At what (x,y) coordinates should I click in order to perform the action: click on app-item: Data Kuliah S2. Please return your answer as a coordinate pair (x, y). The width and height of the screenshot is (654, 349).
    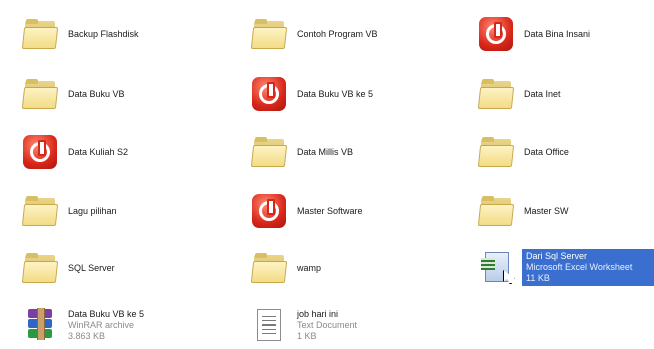
    Looking at the image, I should click on (113, 152).